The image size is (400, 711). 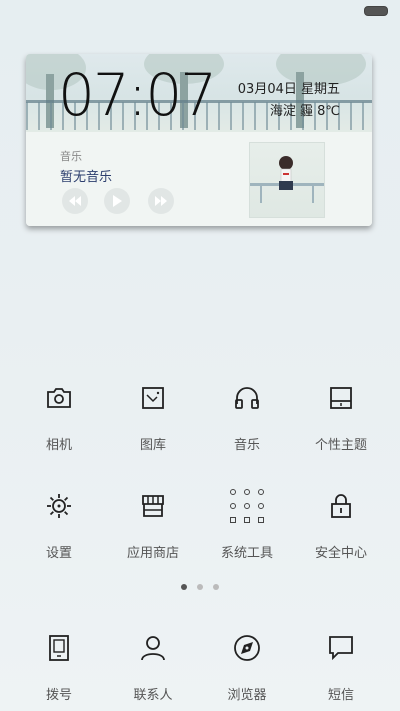 What do you see at coordinates (199, 179) in the screenshot?
I see `music-player: 音乐 暂无音乐` at bounding box center [199, 179].